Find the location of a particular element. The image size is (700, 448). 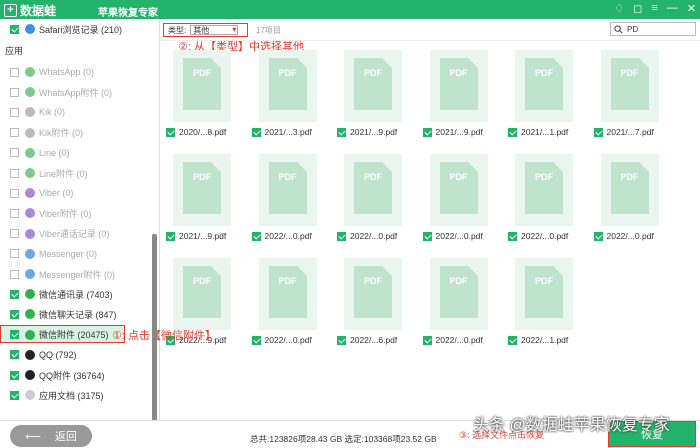

sidebar-item: 微信聊天记录 (847) is located at coordinates (63, 314).